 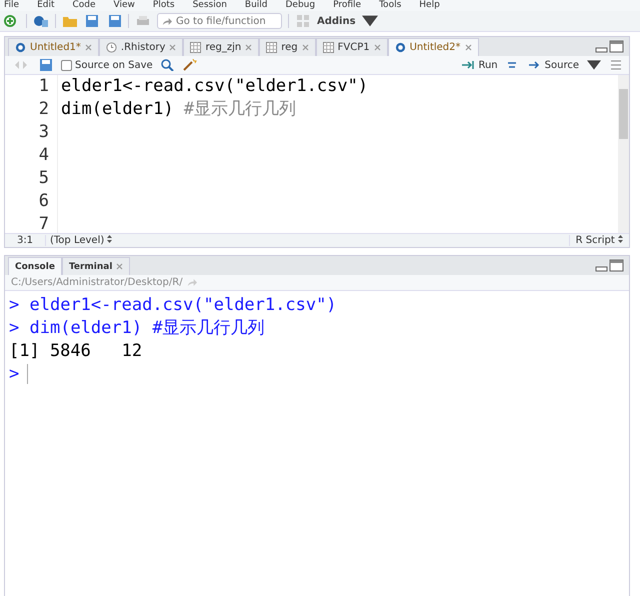 What do you see at coordinates (167, 65) in the screenshot?
I see `search-icon` at bounding box center [167, 65].